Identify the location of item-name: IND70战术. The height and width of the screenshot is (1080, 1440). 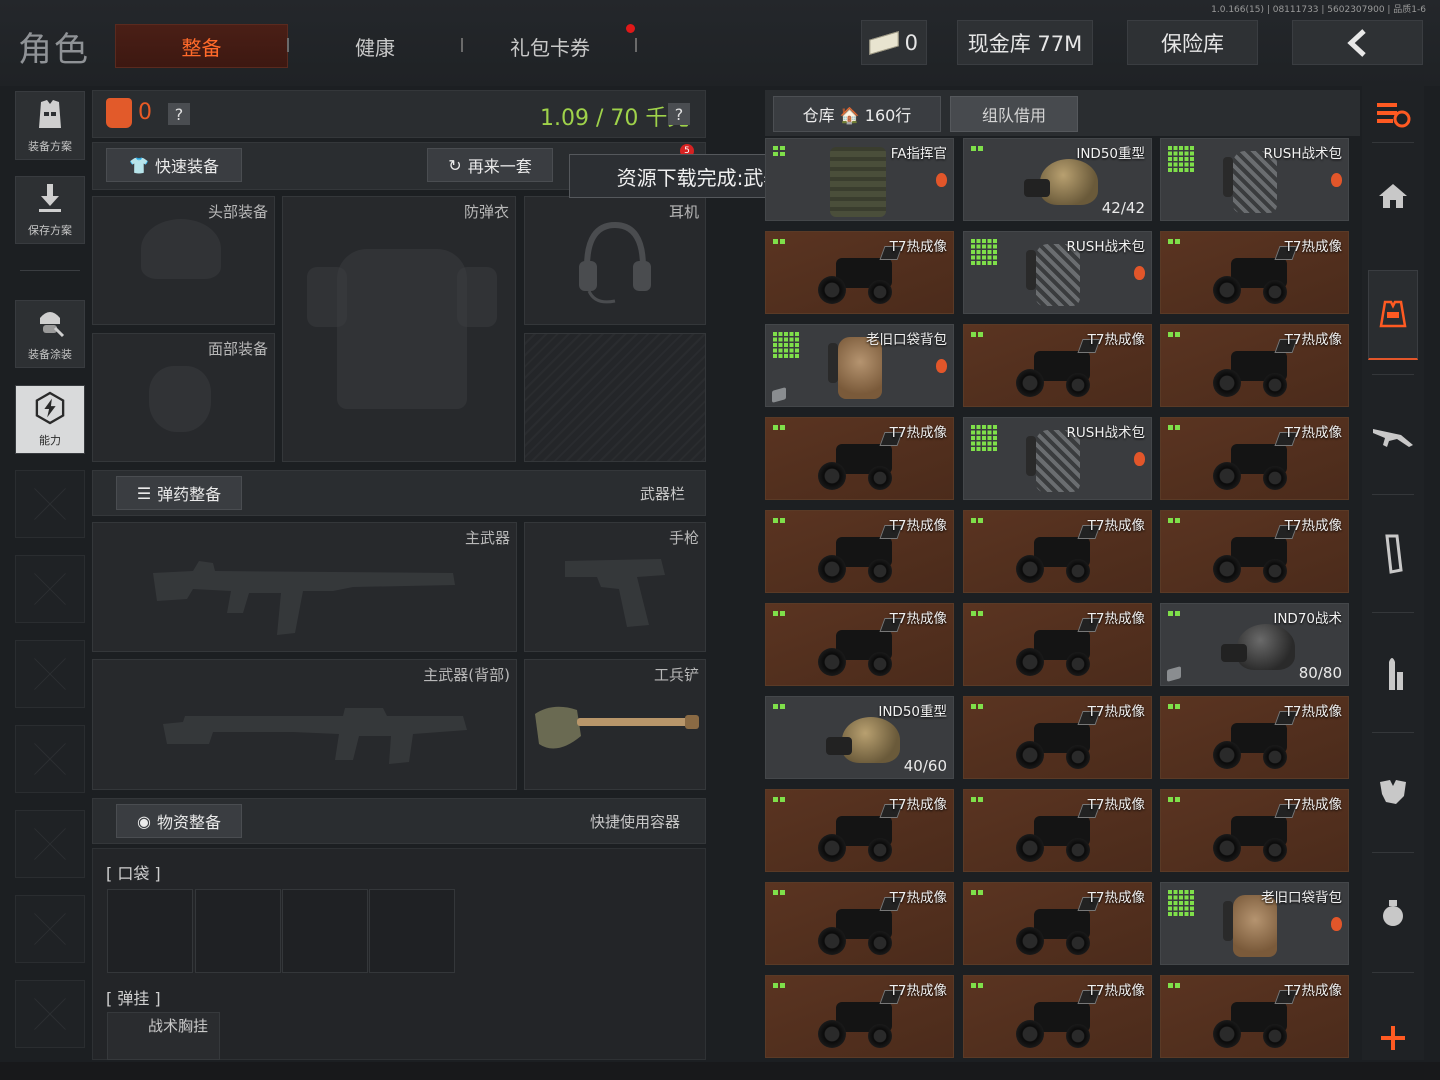
(1307, 619).